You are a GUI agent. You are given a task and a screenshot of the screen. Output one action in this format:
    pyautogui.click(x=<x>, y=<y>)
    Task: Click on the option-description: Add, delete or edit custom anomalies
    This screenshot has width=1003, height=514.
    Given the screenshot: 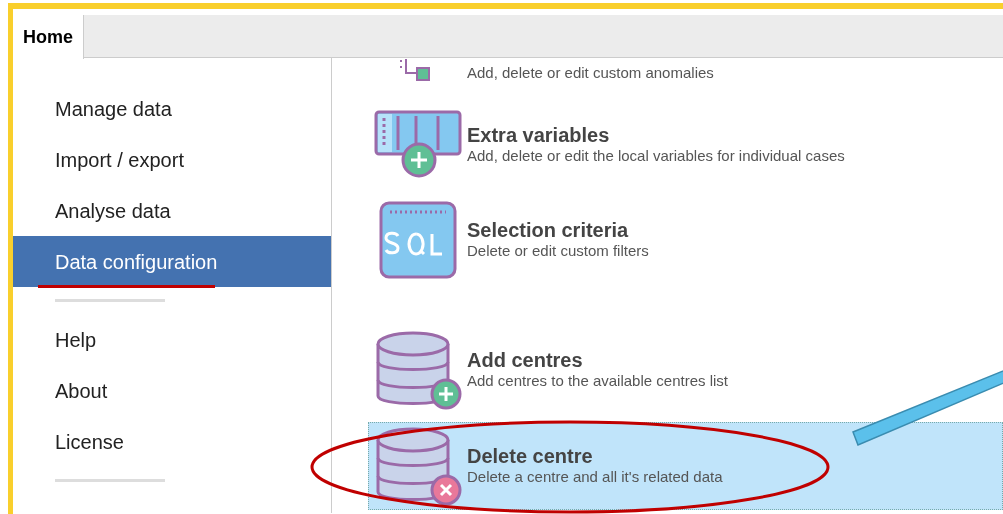 What is the action you would take?
    pyautogui.click(x=590, y=73)
    